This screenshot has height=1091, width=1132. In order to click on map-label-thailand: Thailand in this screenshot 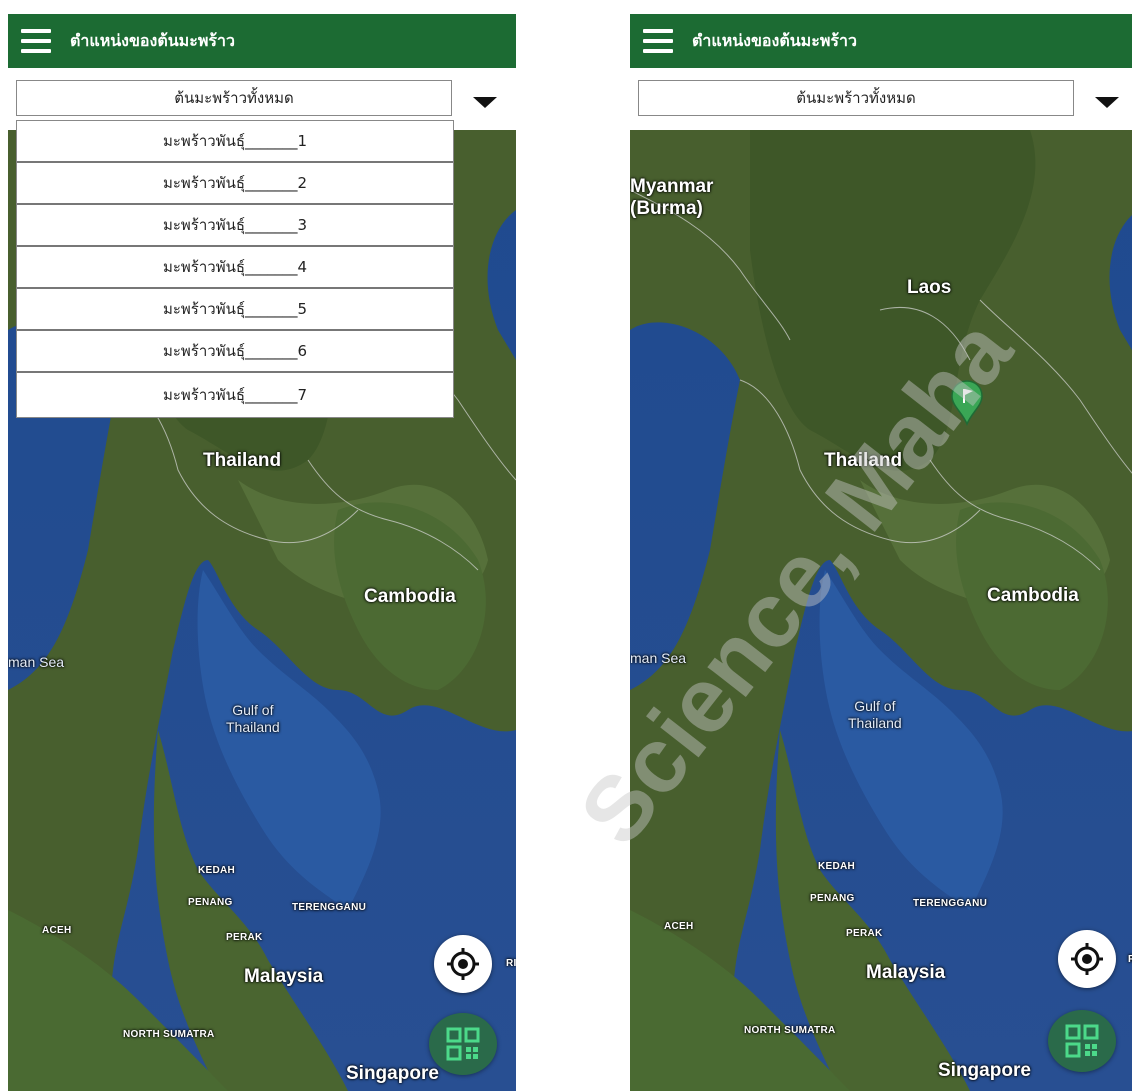, I will do `click(242, 460)`.